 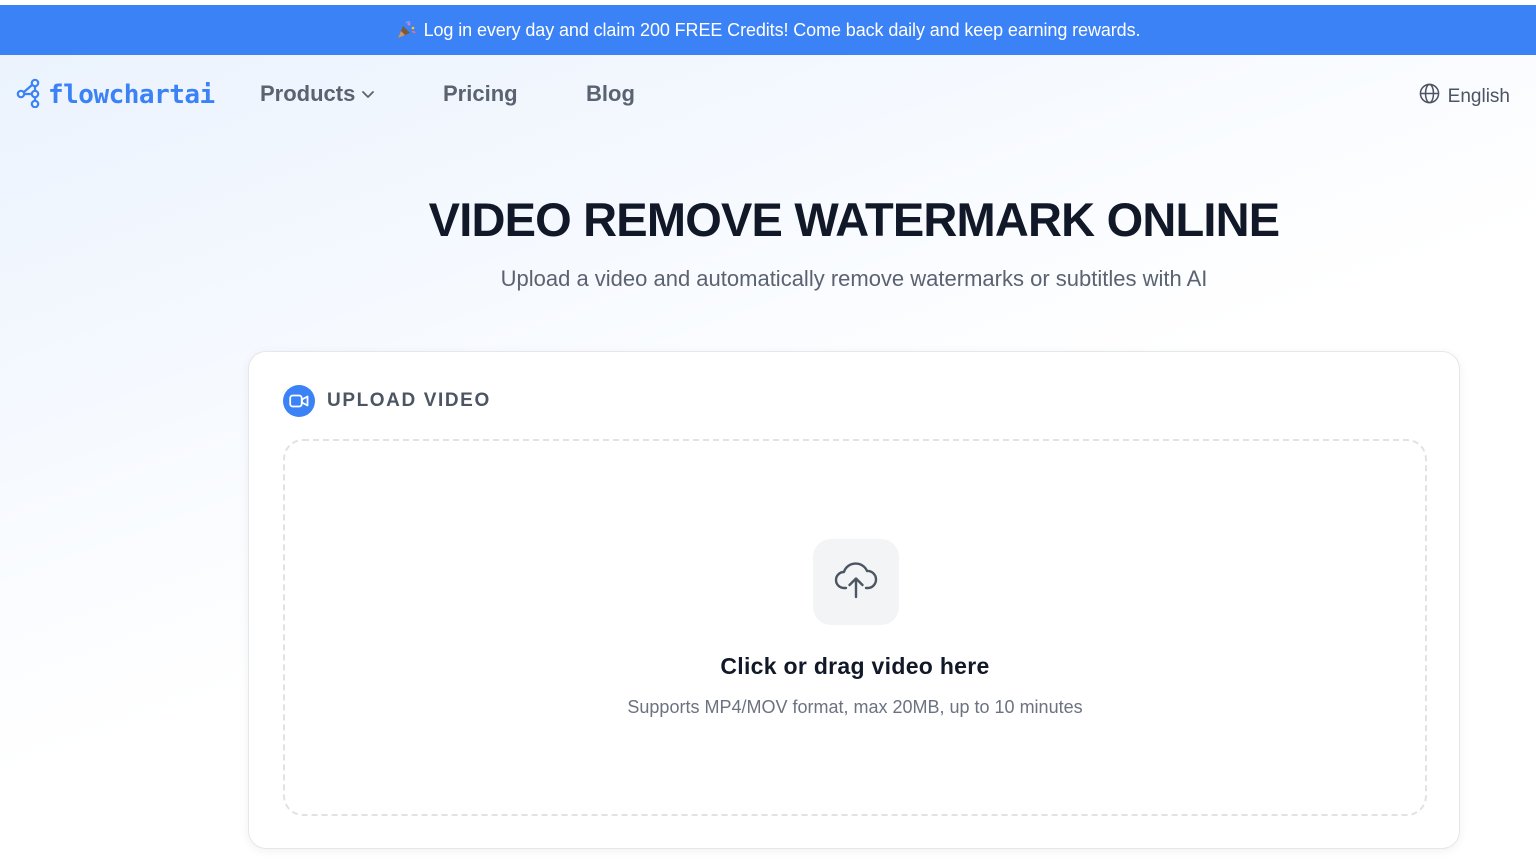 I want to click on flowchart-logo-icon, so click(x=29, y=95).